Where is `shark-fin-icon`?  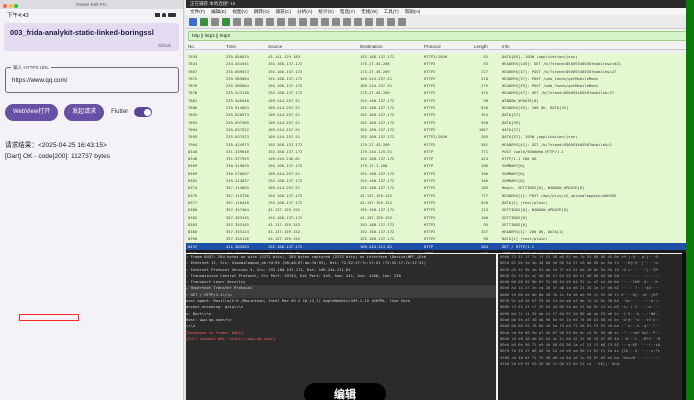 shark-fin-icon is located at coordinates (193, 21).